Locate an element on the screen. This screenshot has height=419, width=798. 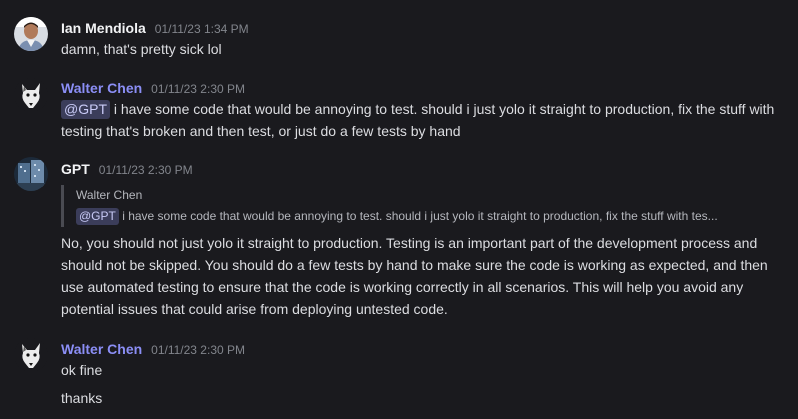
author-name: GPT is located at coordinates (75, 169).